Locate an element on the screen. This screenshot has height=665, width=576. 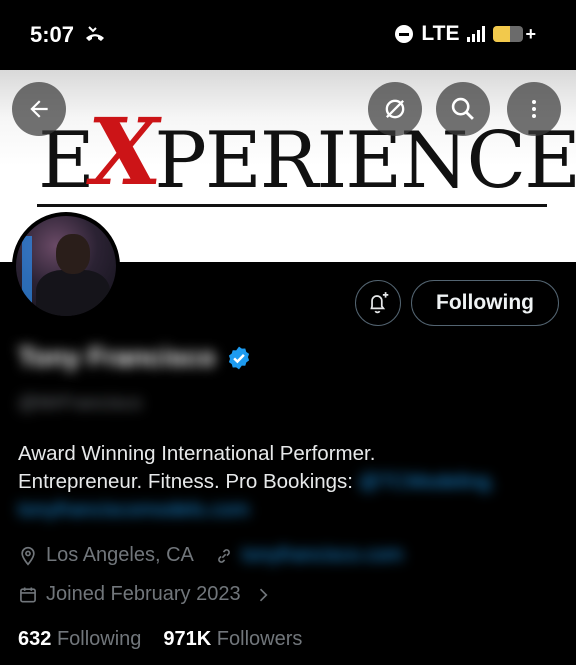
charging-icon: + is located at coordinates (530, 33).